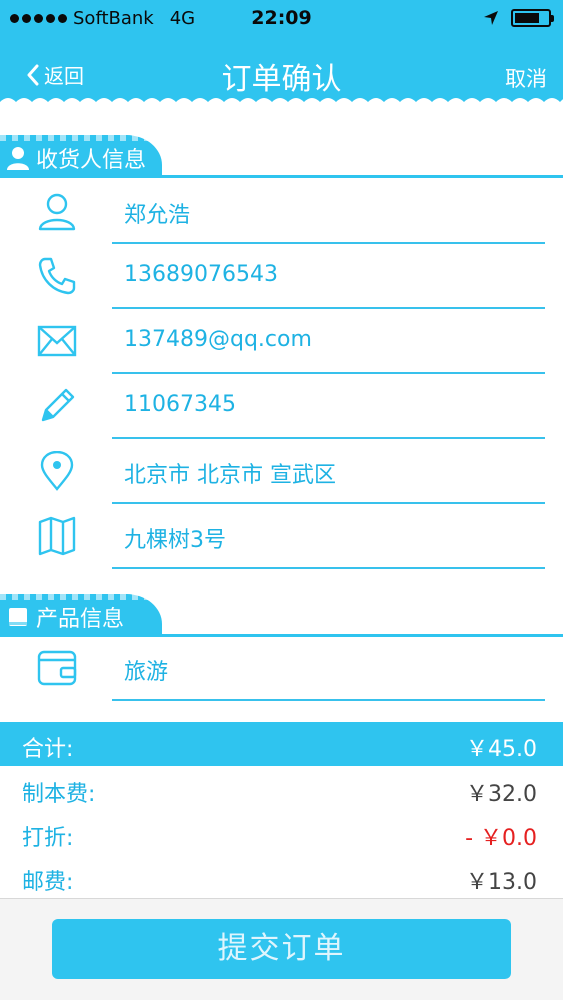  Describe the element at coordinates (501, 882) in the screenshot. I see `fee-value: ￥13.0` at that location.